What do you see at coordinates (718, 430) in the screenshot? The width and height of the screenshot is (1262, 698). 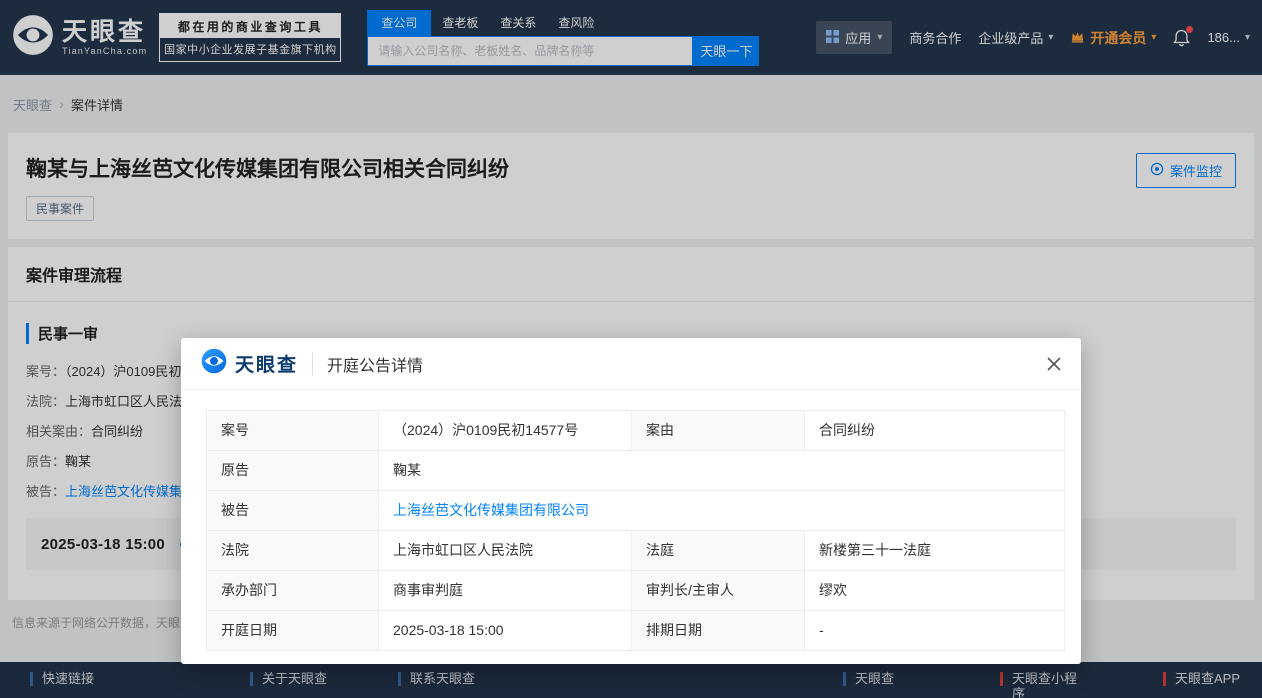 I see `field-label: 案由` at bounding box center [718, 430].